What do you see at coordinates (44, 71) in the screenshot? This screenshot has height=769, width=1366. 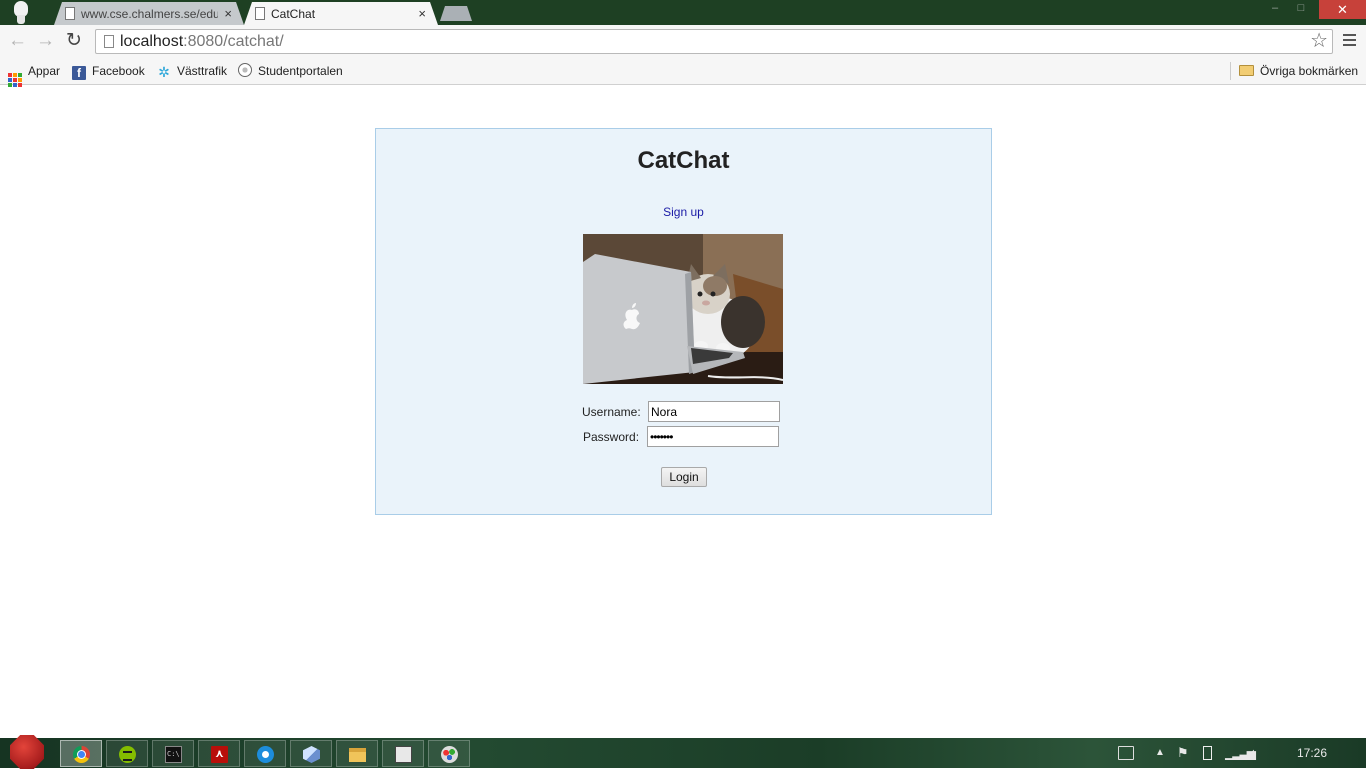 I see `bookmark-label: Appar` at bounding box center [44, 71].